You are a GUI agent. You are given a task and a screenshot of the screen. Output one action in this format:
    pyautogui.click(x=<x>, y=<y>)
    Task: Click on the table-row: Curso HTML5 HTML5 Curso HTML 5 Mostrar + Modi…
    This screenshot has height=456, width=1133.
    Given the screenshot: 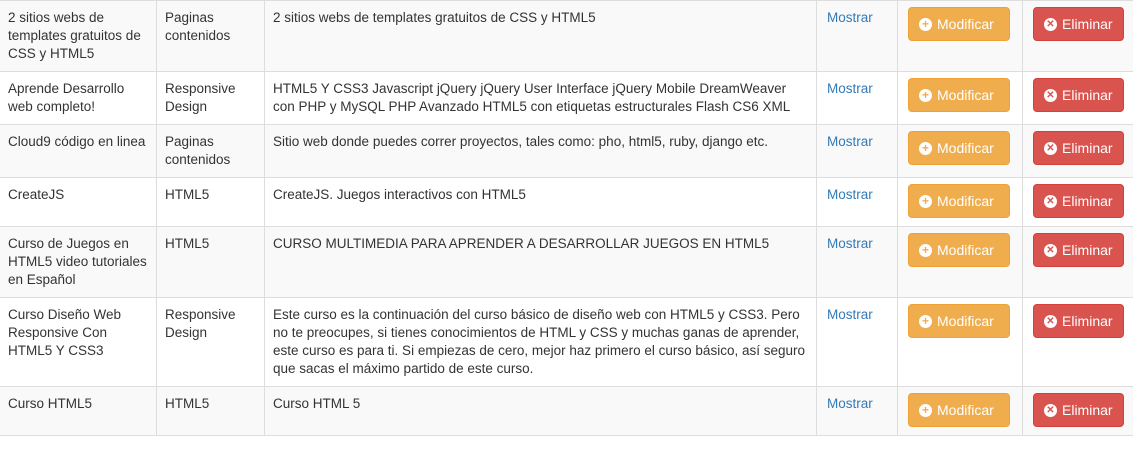 What is the action you would take?
    pyautogui.click(x=566, y=411)
    